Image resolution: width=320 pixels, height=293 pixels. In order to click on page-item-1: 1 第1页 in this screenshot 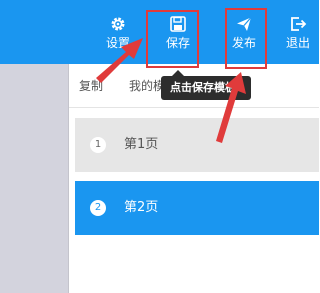, I will do `click(197, 145)`.